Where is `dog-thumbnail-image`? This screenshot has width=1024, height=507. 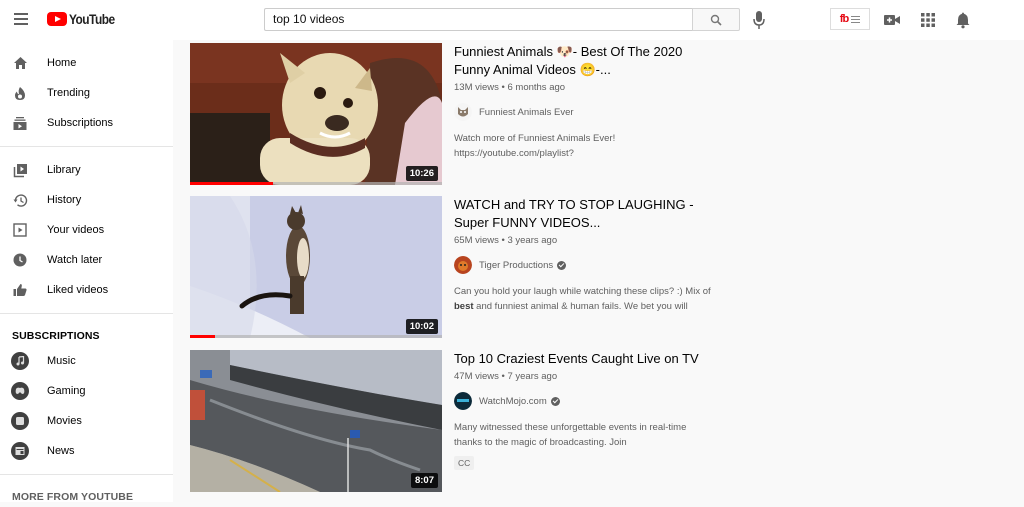 dog-thumbnail-image is located at coordinates (316, 114).